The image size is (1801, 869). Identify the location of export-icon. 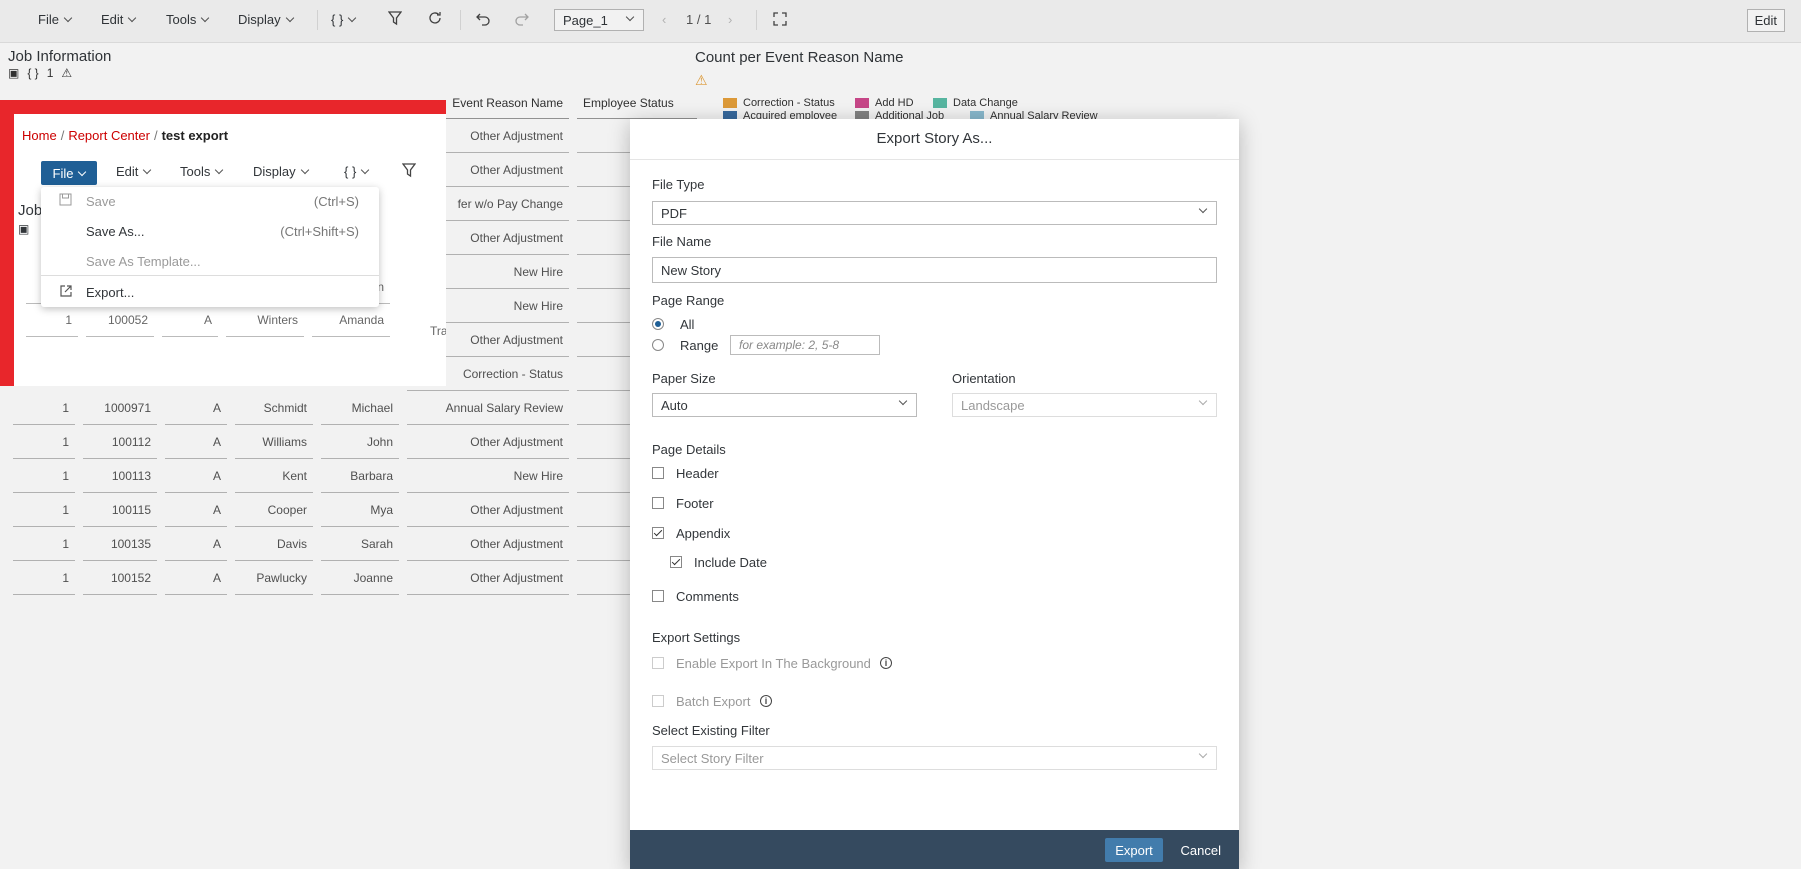
(66, 292).